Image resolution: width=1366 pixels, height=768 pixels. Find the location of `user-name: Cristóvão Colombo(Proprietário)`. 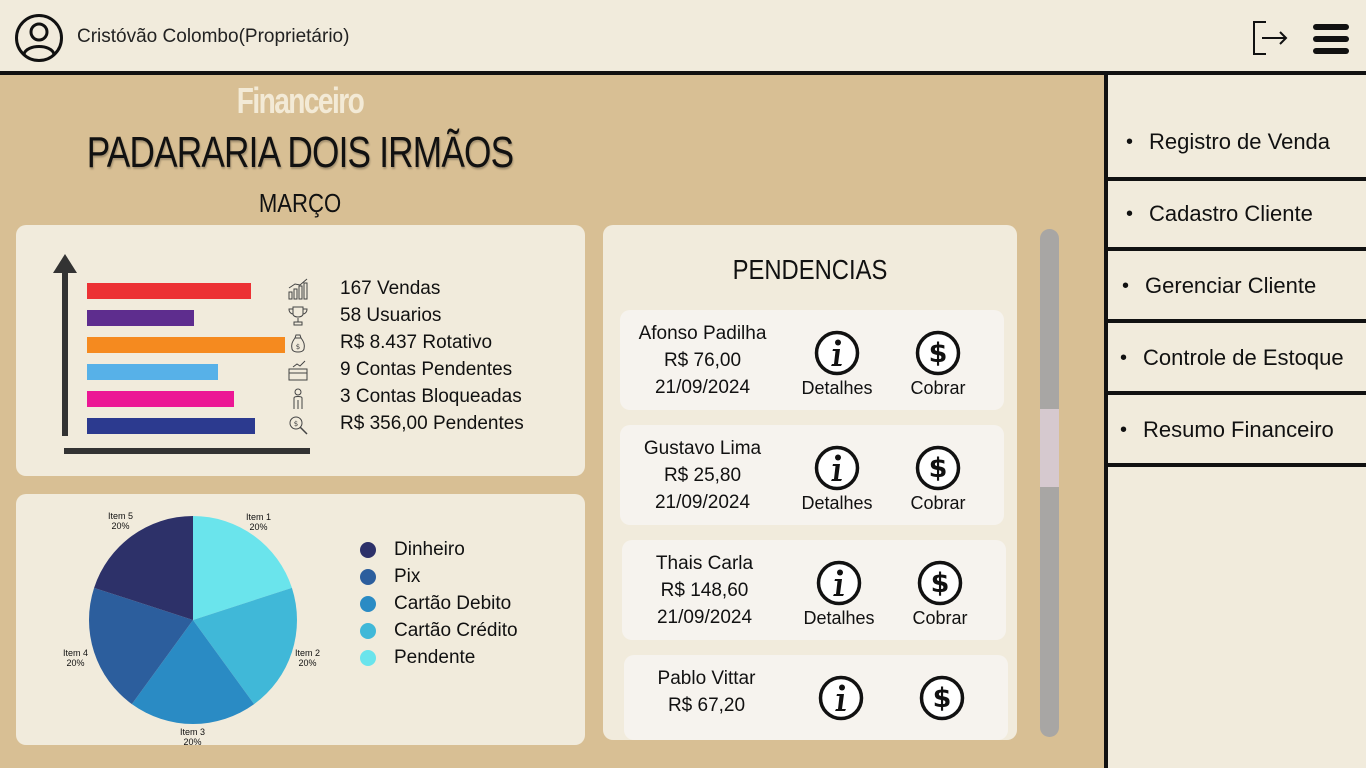

user-name: Cristóvão Colombo(Proprietário) is located at coordinates (213, 36).